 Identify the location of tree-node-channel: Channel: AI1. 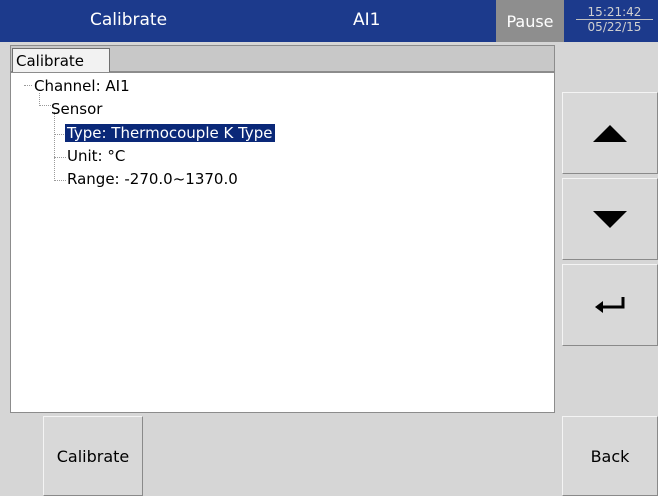
(82, 86).